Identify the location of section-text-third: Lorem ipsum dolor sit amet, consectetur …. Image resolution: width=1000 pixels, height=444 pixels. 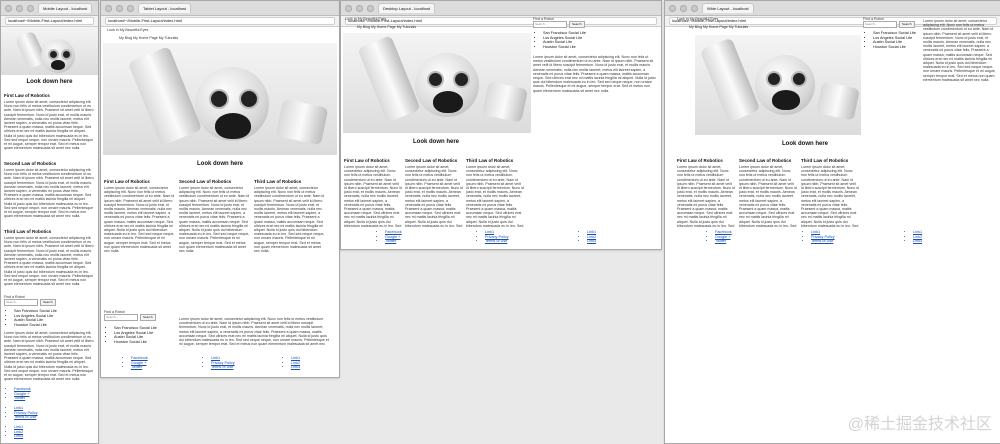
(495, 196).